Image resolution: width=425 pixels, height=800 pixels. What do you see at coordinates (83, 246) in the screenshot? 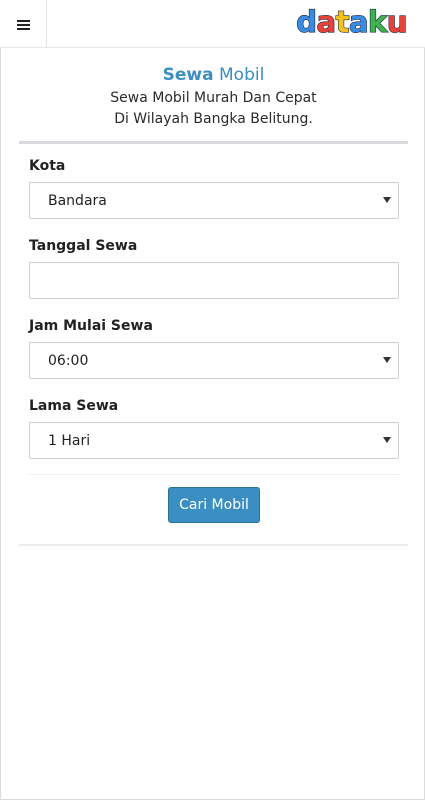
I see `tanggal-label: Tanggal Sewa` at bounding box center [83, 246].